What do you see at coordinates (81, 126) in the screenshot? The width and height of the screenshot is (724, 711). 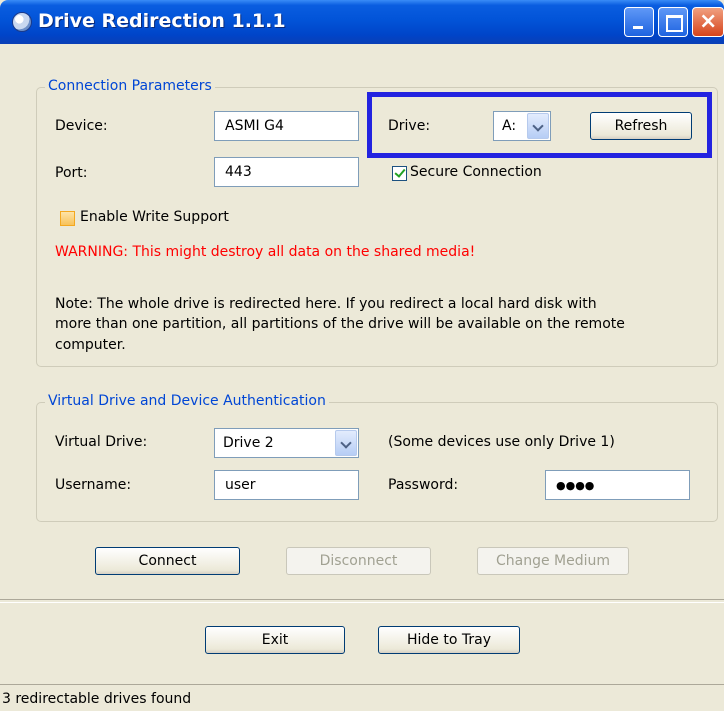 I see `device-label: Device:` at bounding box center [81, 126].